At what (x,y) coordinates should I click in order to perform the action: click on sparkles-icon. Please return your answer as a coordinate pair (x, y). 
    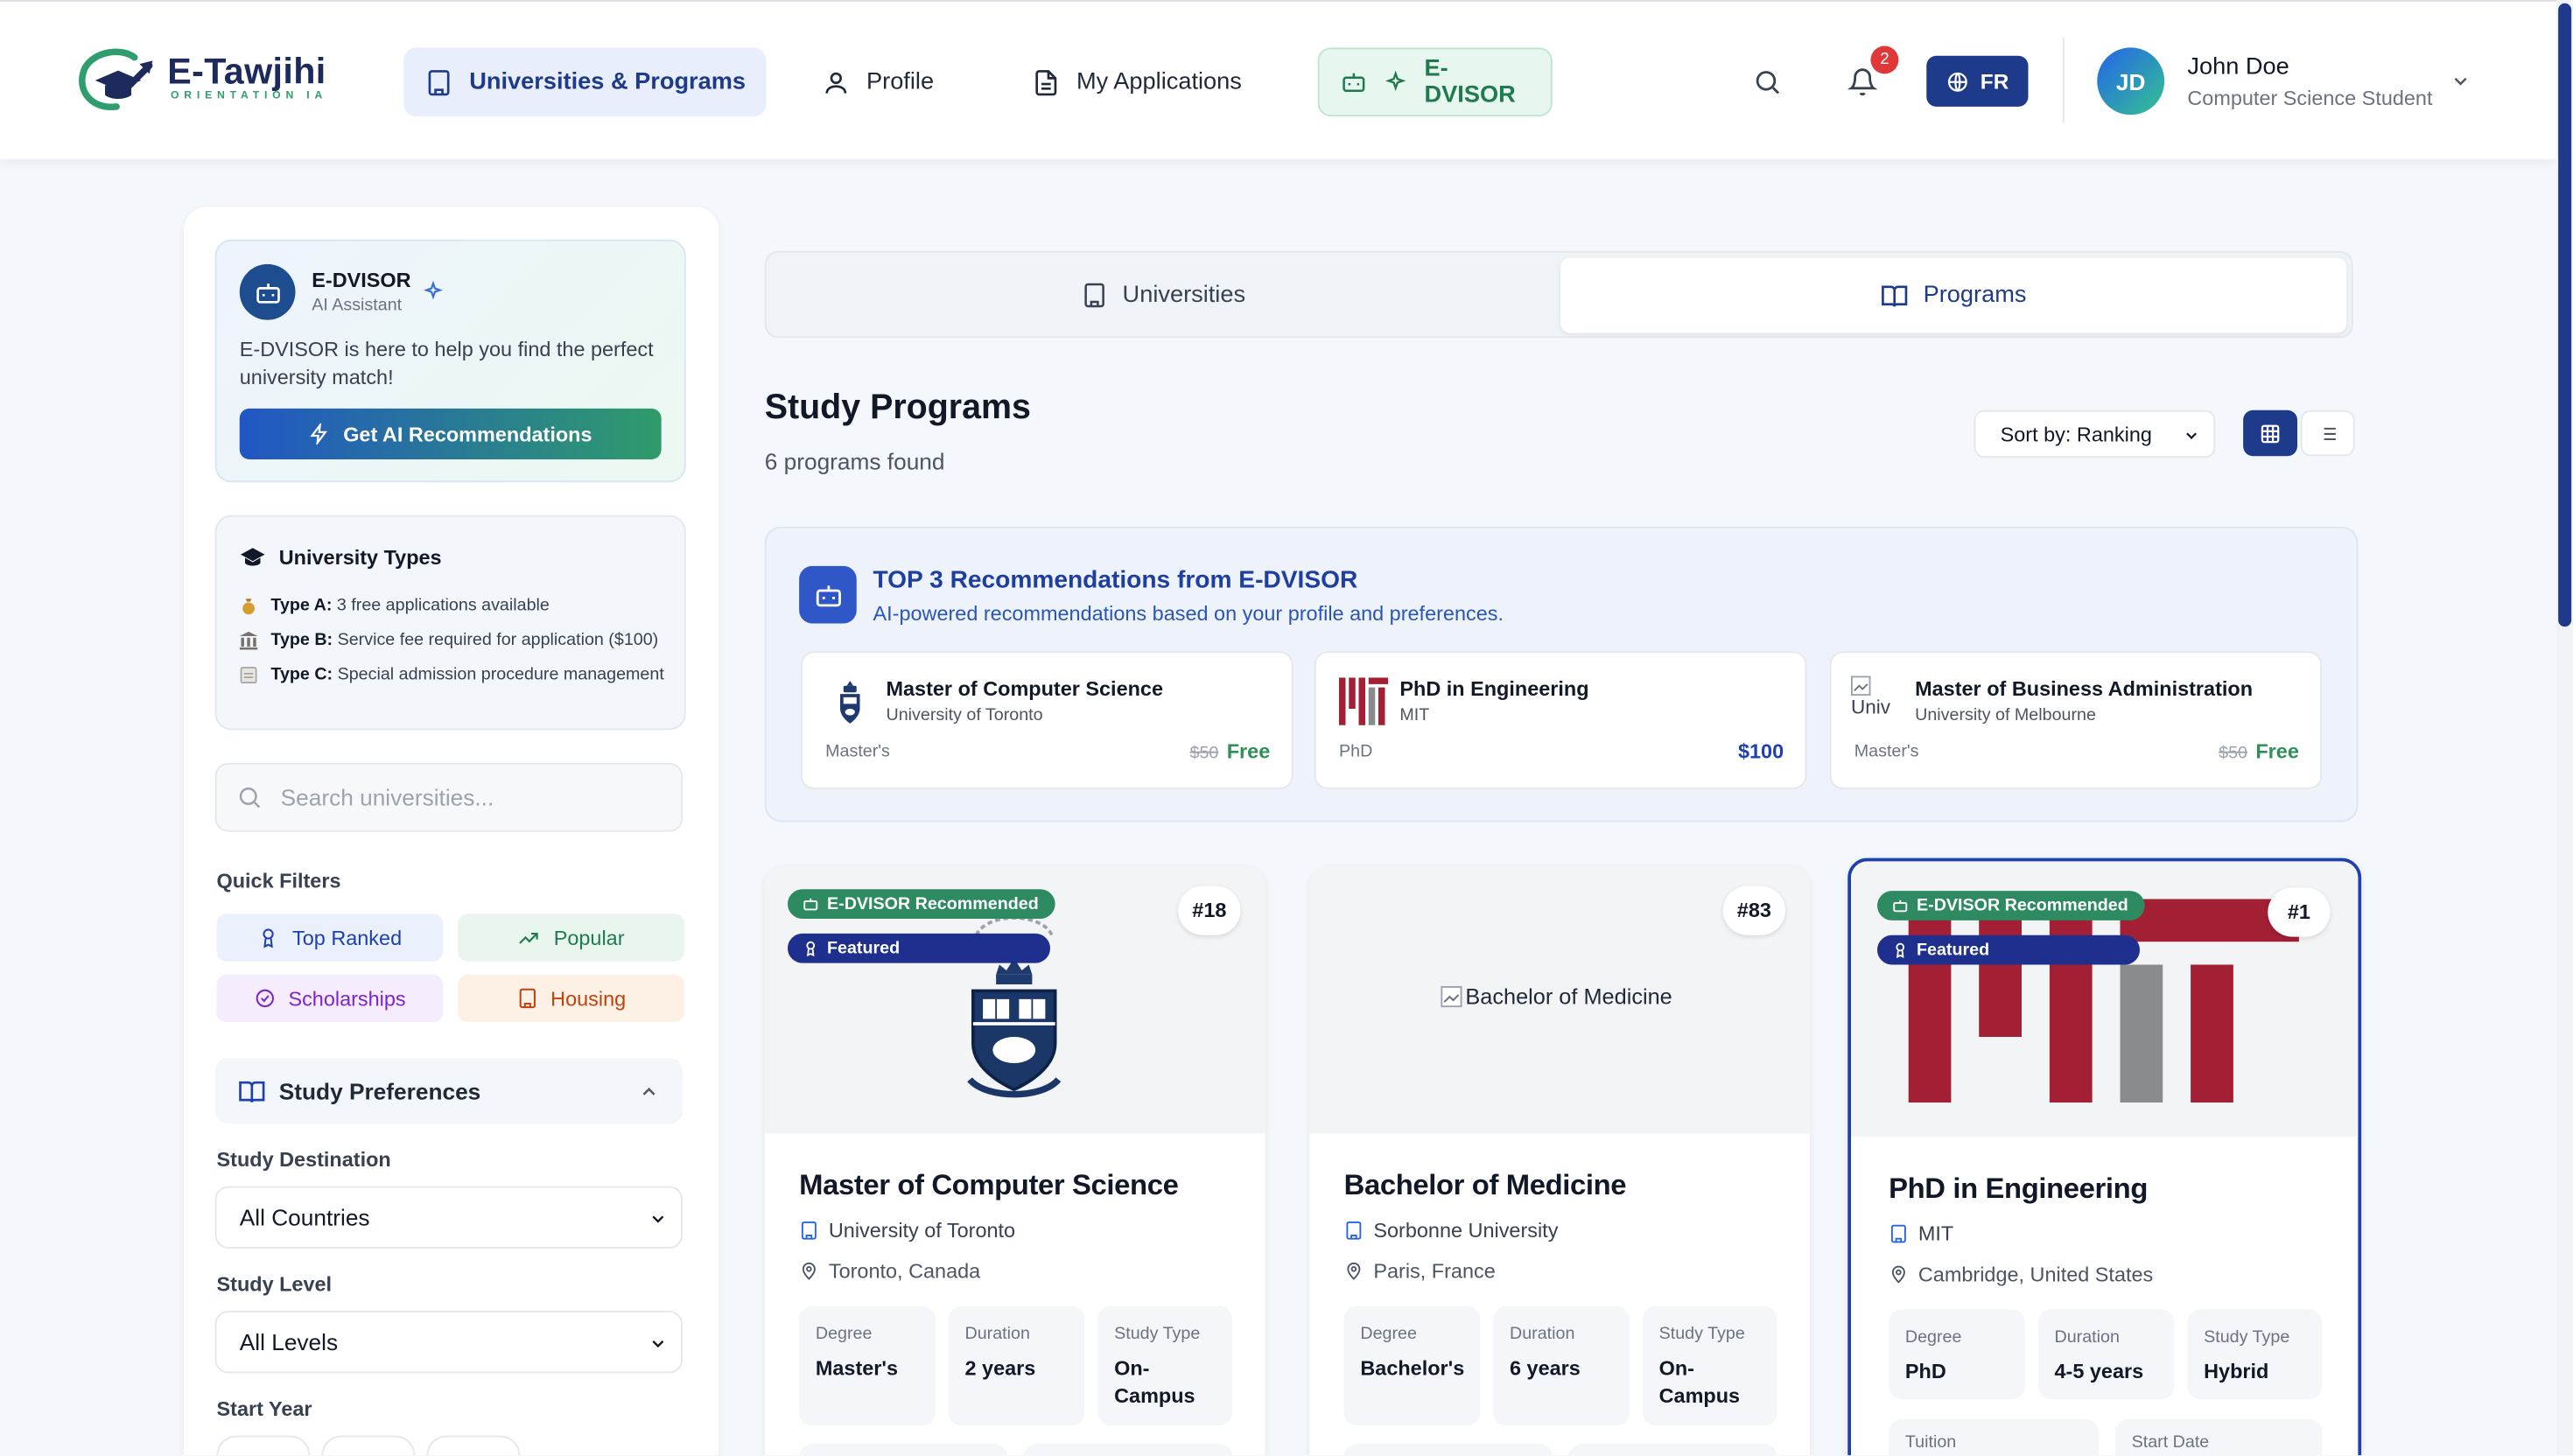
    Looking at the image, I should click on (433, 292).